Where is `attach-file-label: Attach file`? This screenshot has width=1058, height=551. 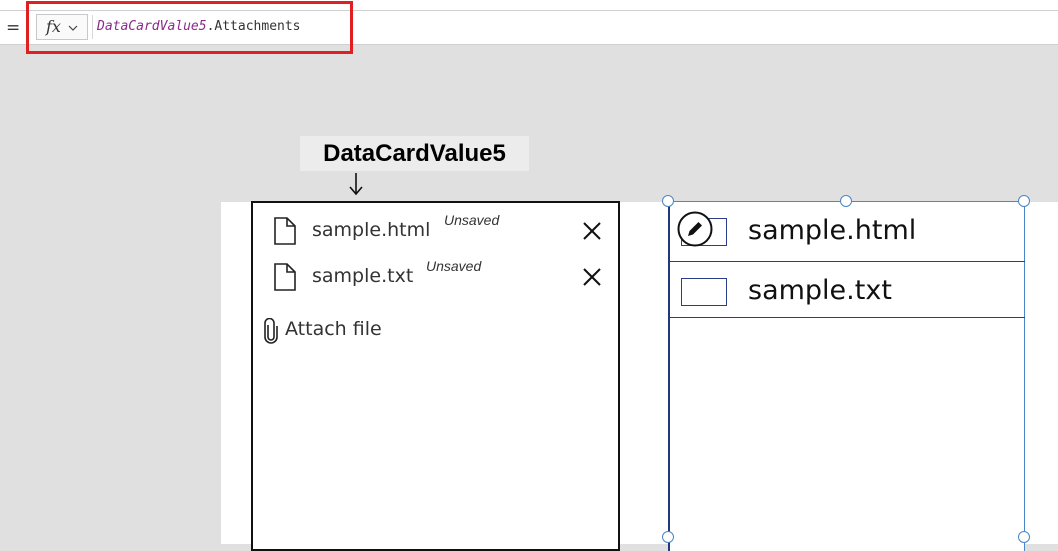 attach-file-label: Attach file is located at coordinates (333, 329).